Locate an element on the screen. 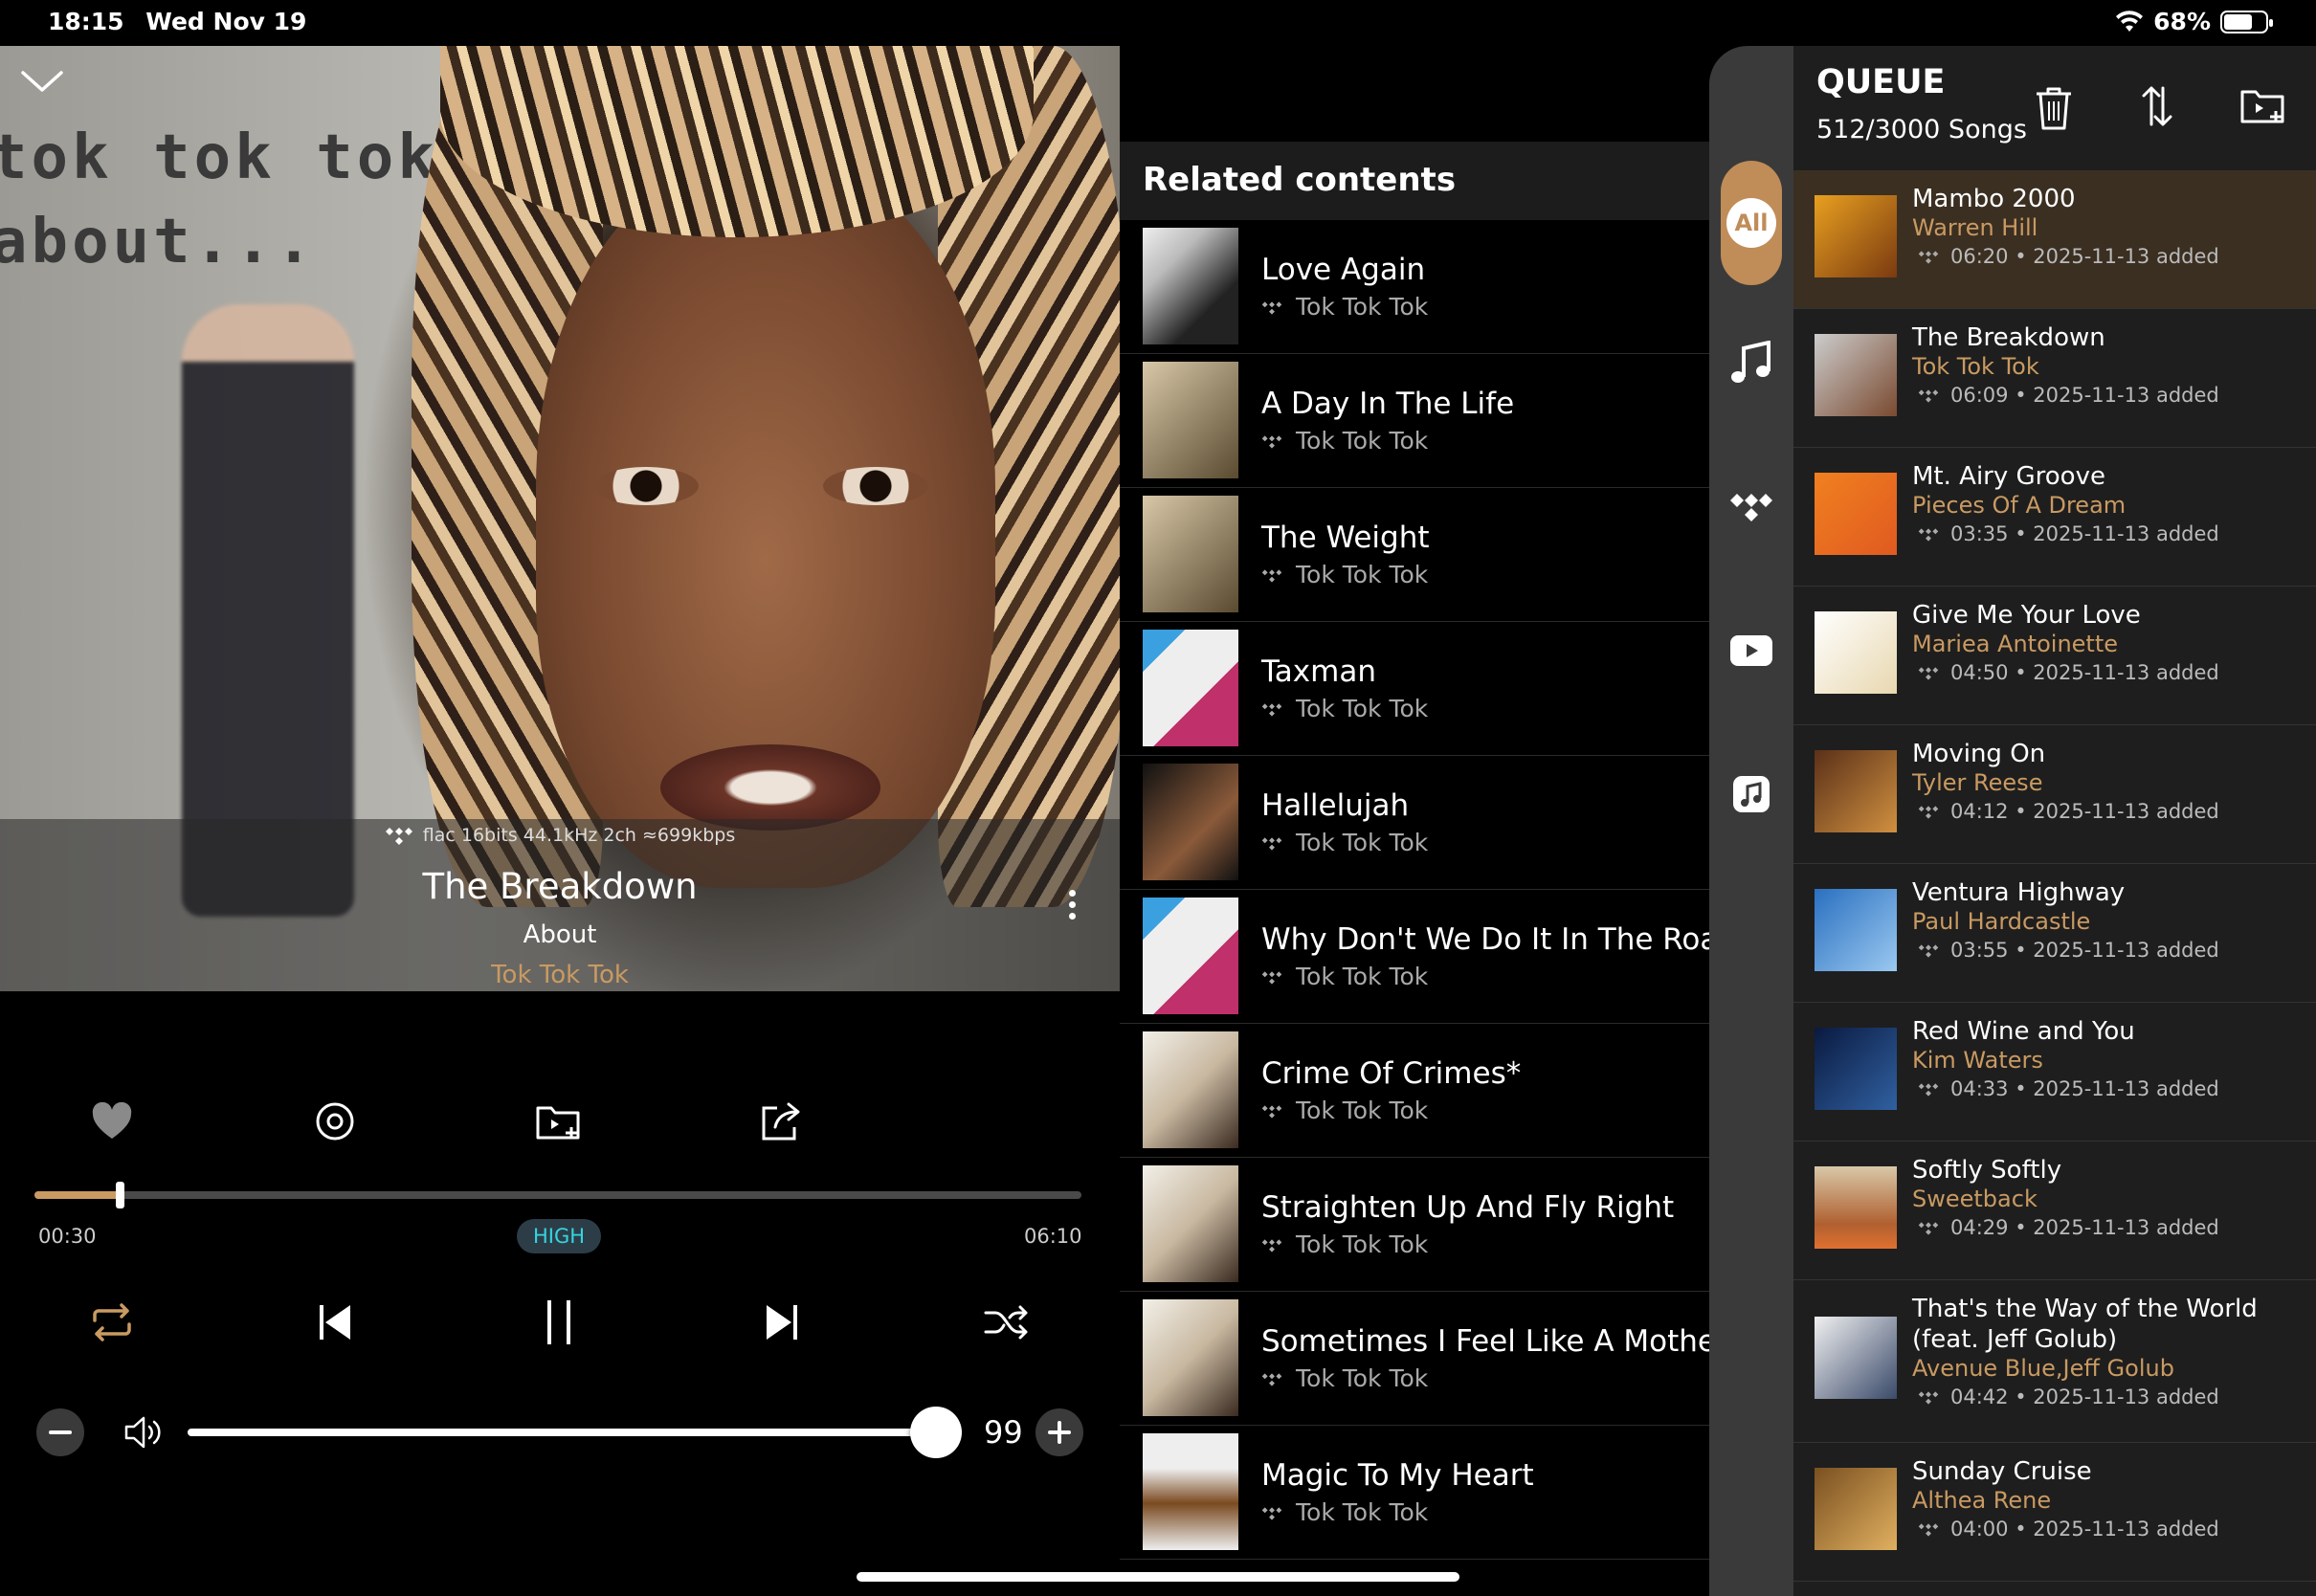 Image resolution: width=2316 pixels, height=1596 pixels. target-icon is located at coordinates (335, 1122).